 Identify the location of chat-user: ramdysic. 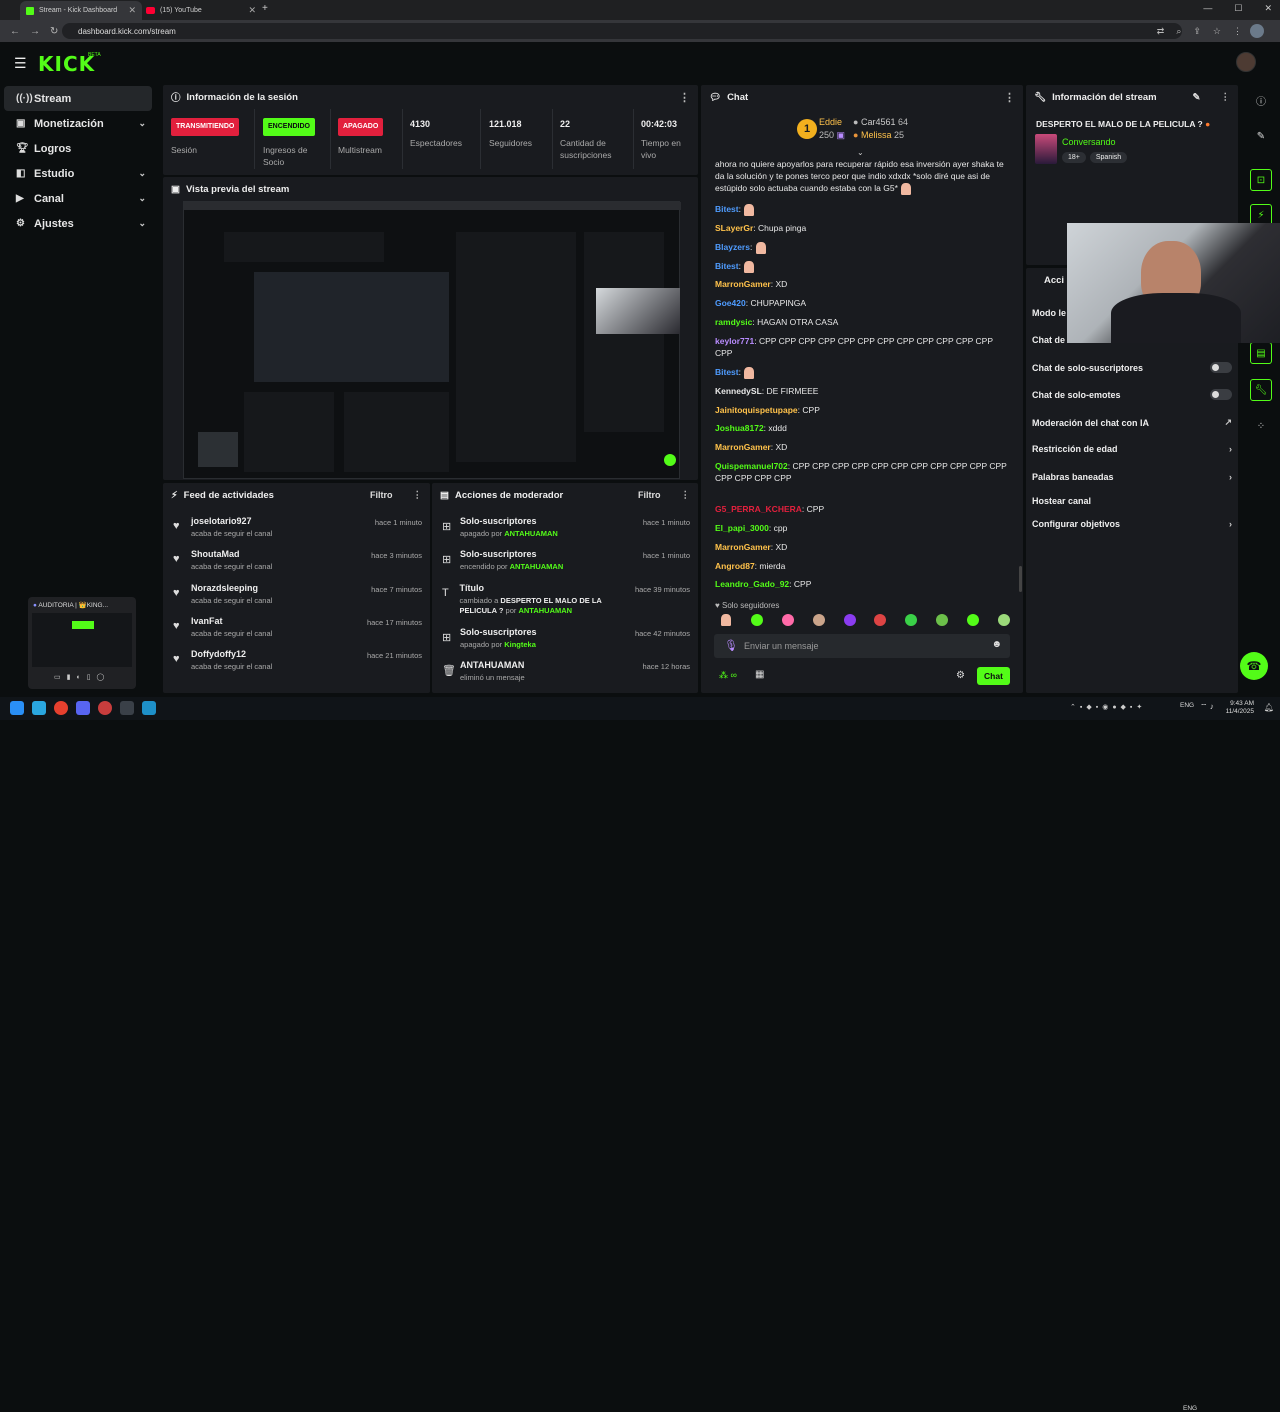
(733, 322).